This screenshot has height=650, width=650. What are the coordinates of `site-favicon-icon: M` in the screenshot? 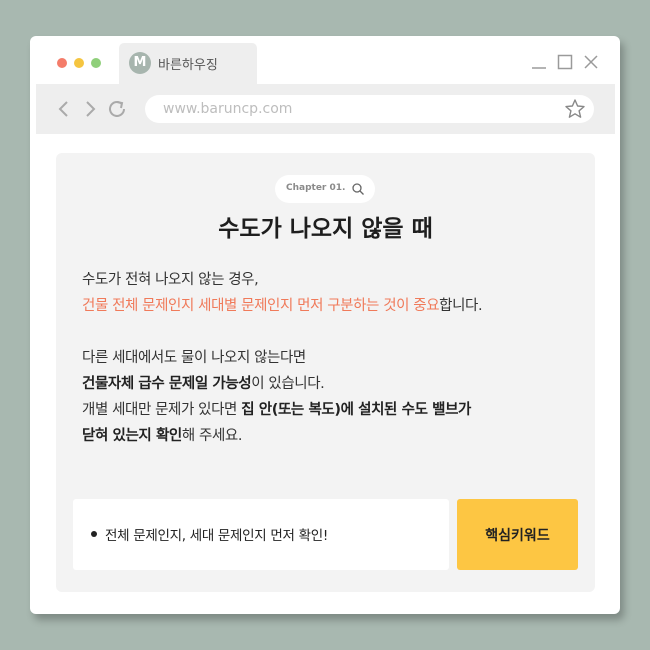 It's located at (140, 63).